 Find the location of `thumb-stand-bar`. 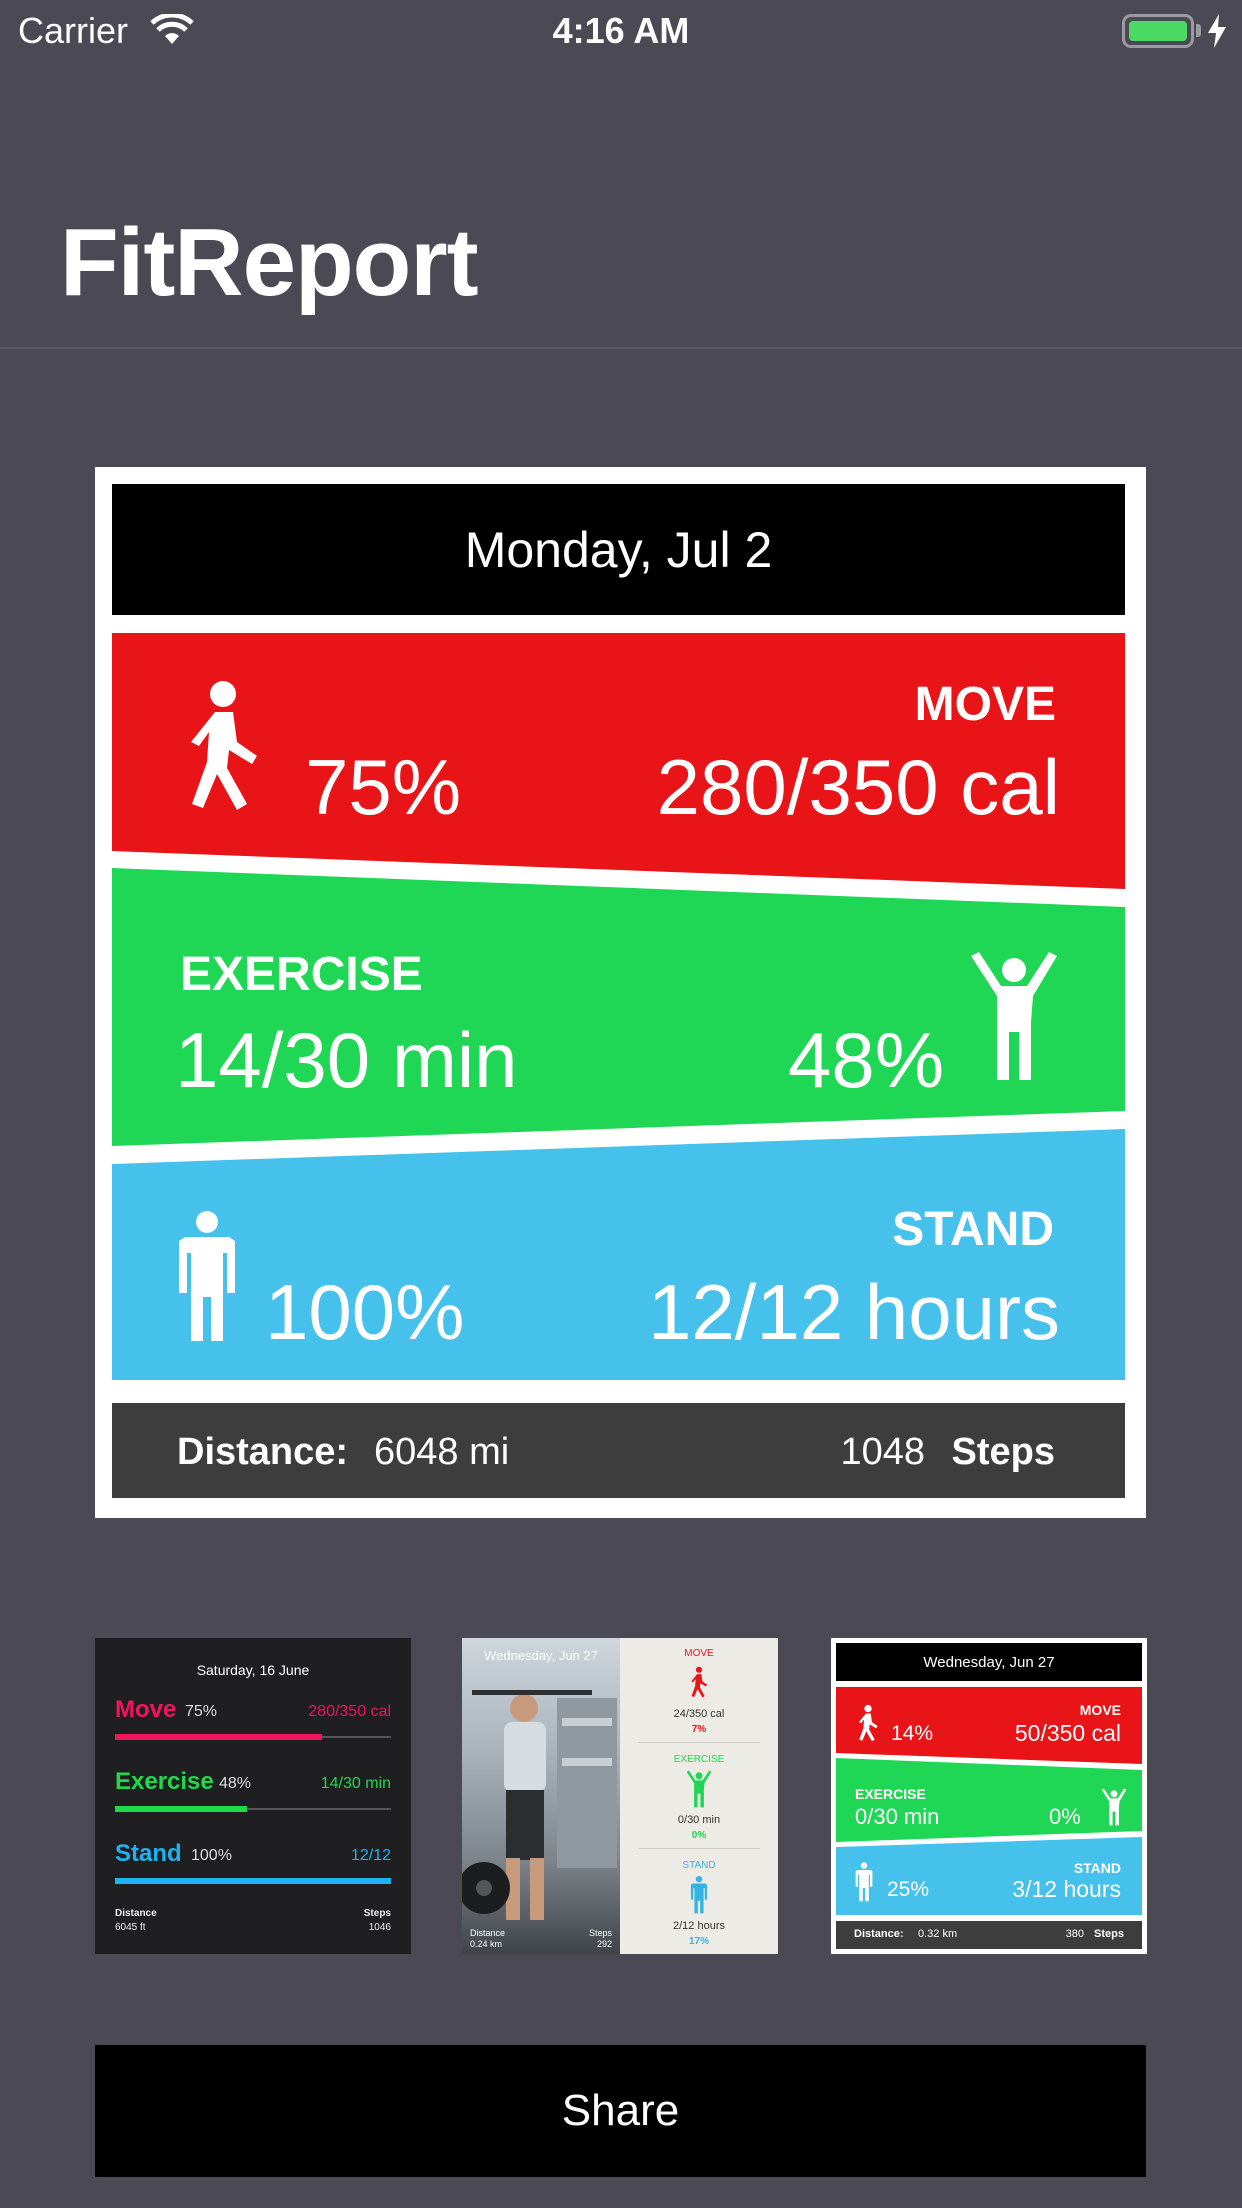

thumb-stand-bar is located at coordinates (253, 1881).